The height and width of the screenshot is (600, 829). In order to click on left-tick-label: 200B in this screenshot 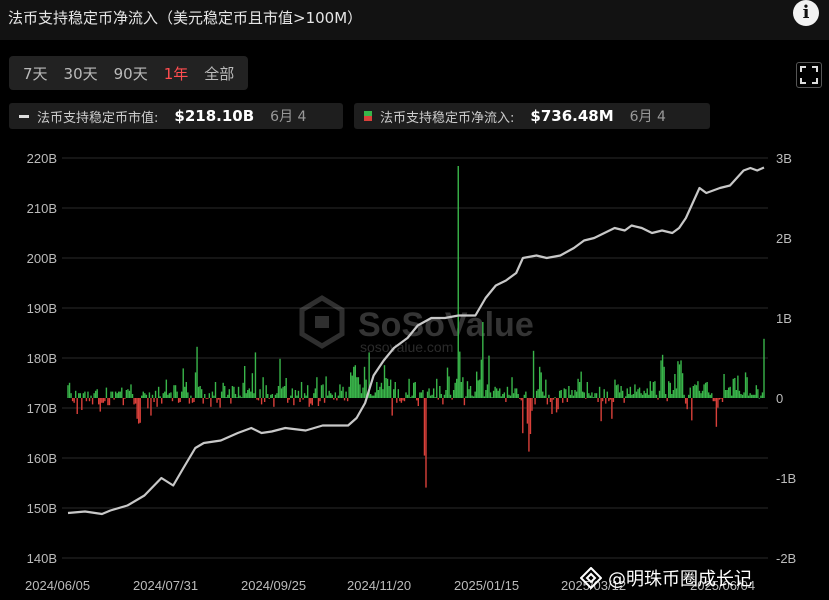, I will do `click(42, 258)`.